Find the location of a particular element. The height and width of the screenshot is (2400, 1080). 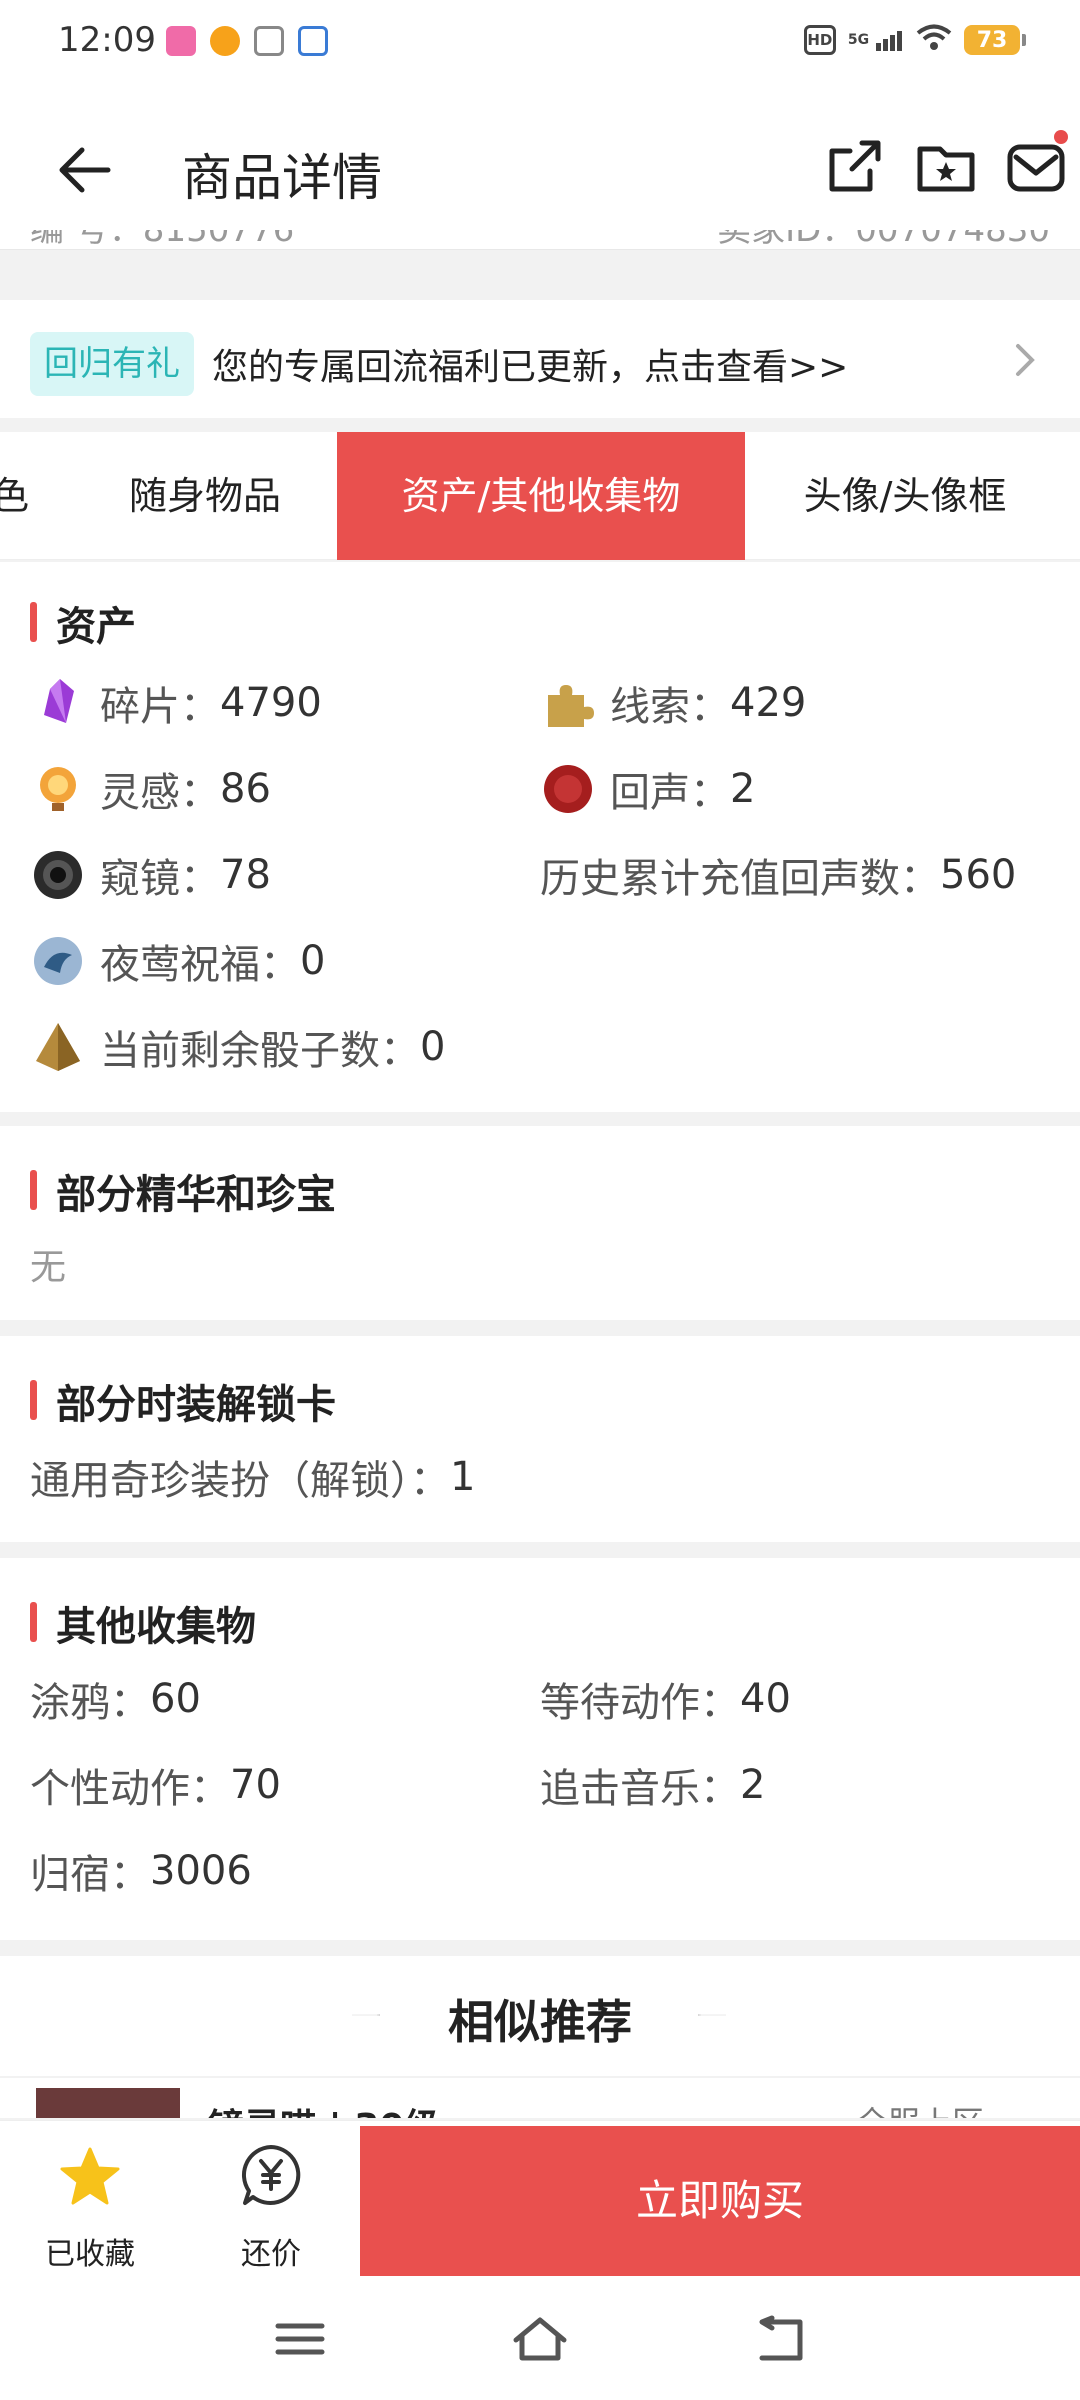

seller-id-text: 卖家ID：007074830 is located at coordinates (883, 240).